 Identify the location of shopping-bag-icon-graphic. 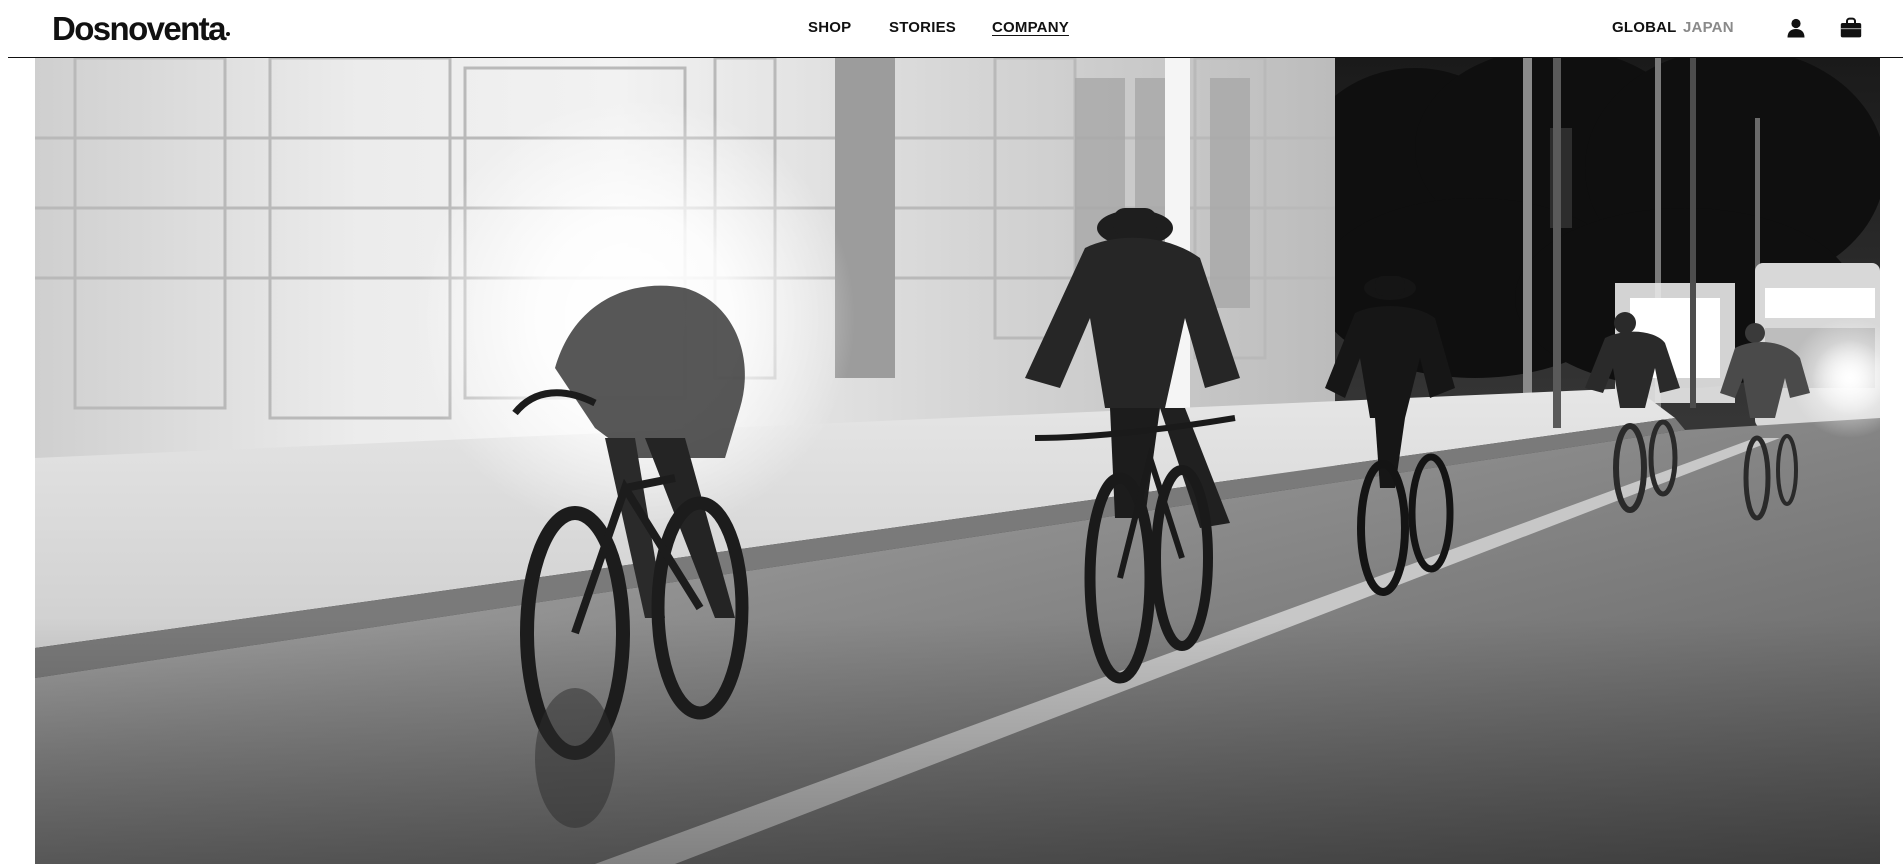
(1851, 27).